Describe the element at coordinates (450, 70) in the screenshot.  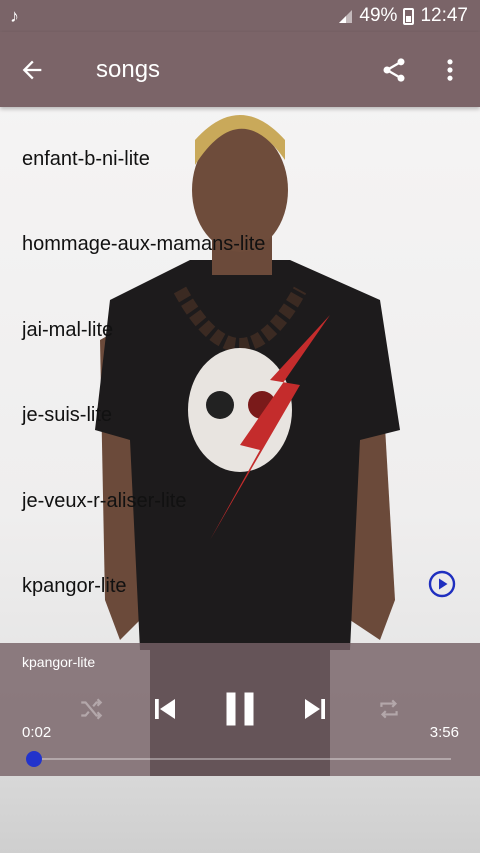
I see `more-vert-icon` at that location.